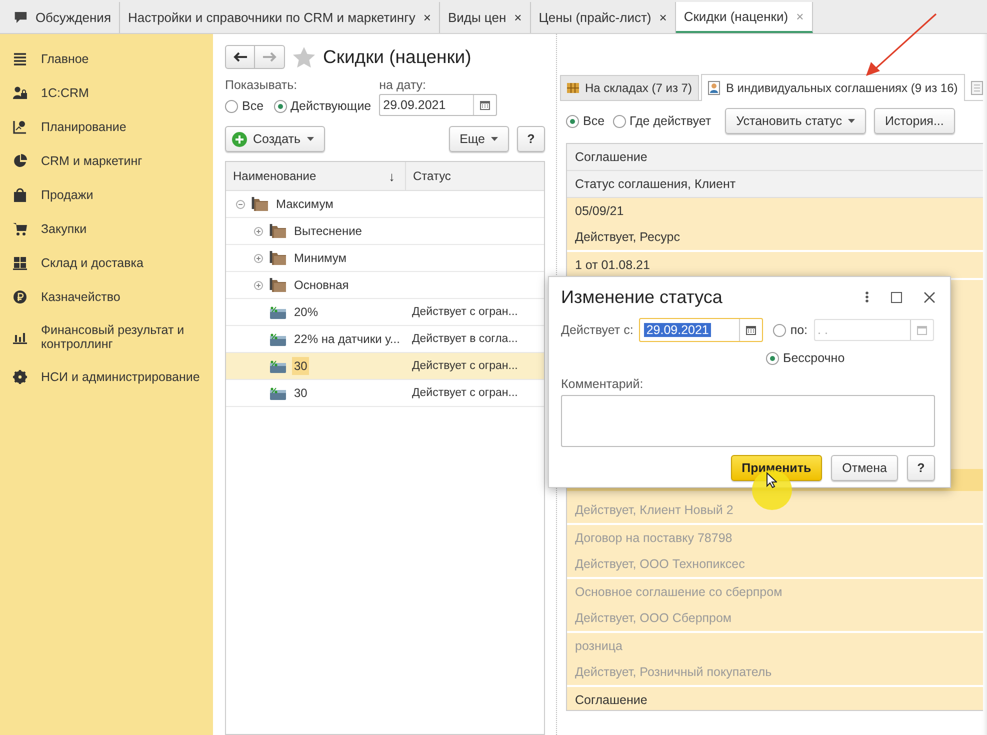 The width and height of the screenshot is (987, 735). Describe the element at coordinates (832, 87) in the screenshot. I see `tab: В индивидуальных соглашениях (9 из 16)` at that location.